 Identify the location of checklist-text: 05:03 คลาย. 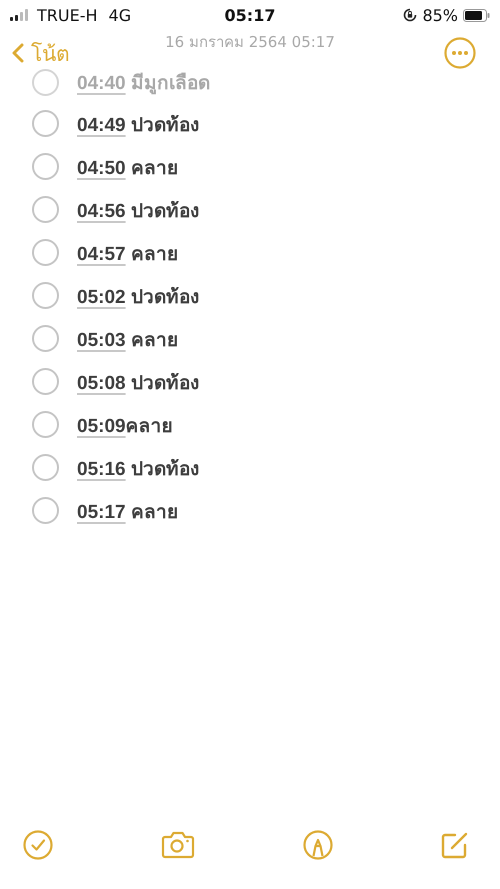
(127, 340).